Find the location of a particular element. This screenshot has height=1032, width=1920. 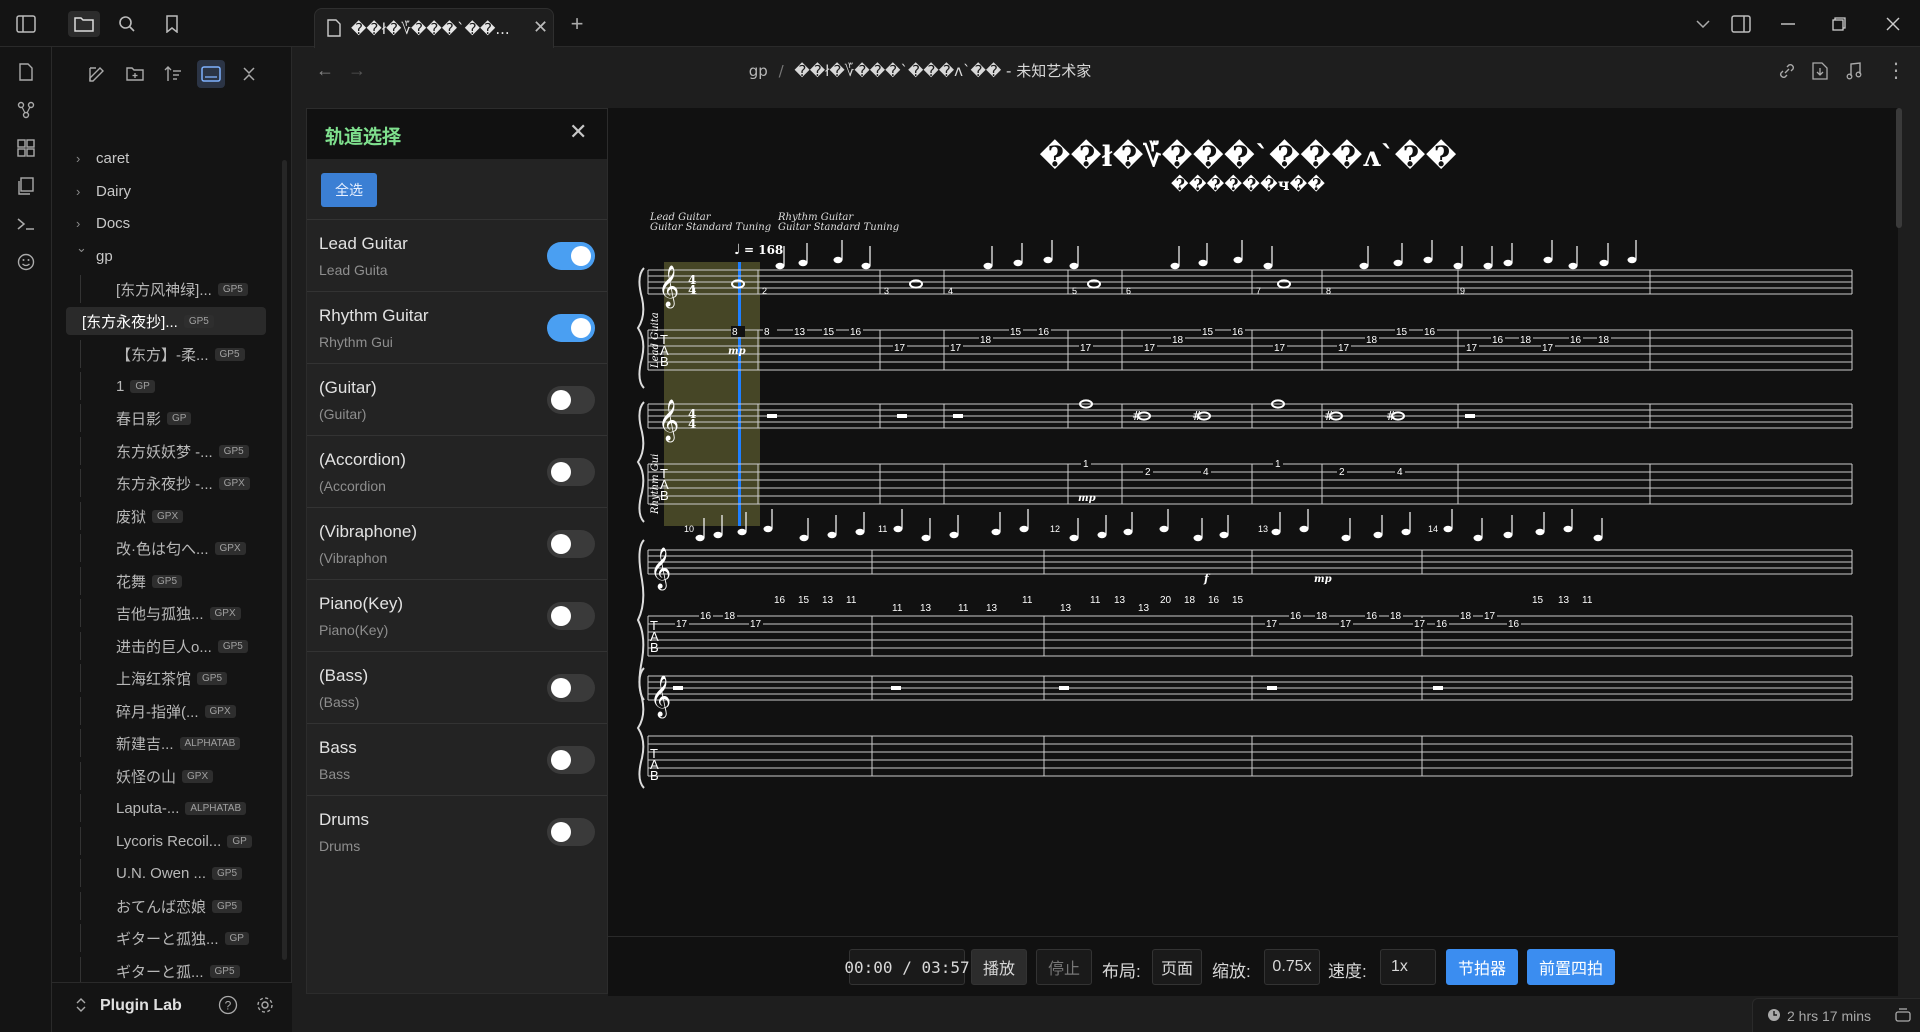

metronome-button: 节拍器 is located at coordinates (1482, 967).